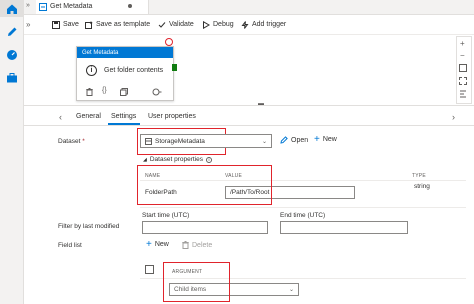 This screenshot has height=304, width=474. What do you see at coordinates (83, 141) in the screenshot?
I see `required-asterisk: *` at bounding box center [83, 141].